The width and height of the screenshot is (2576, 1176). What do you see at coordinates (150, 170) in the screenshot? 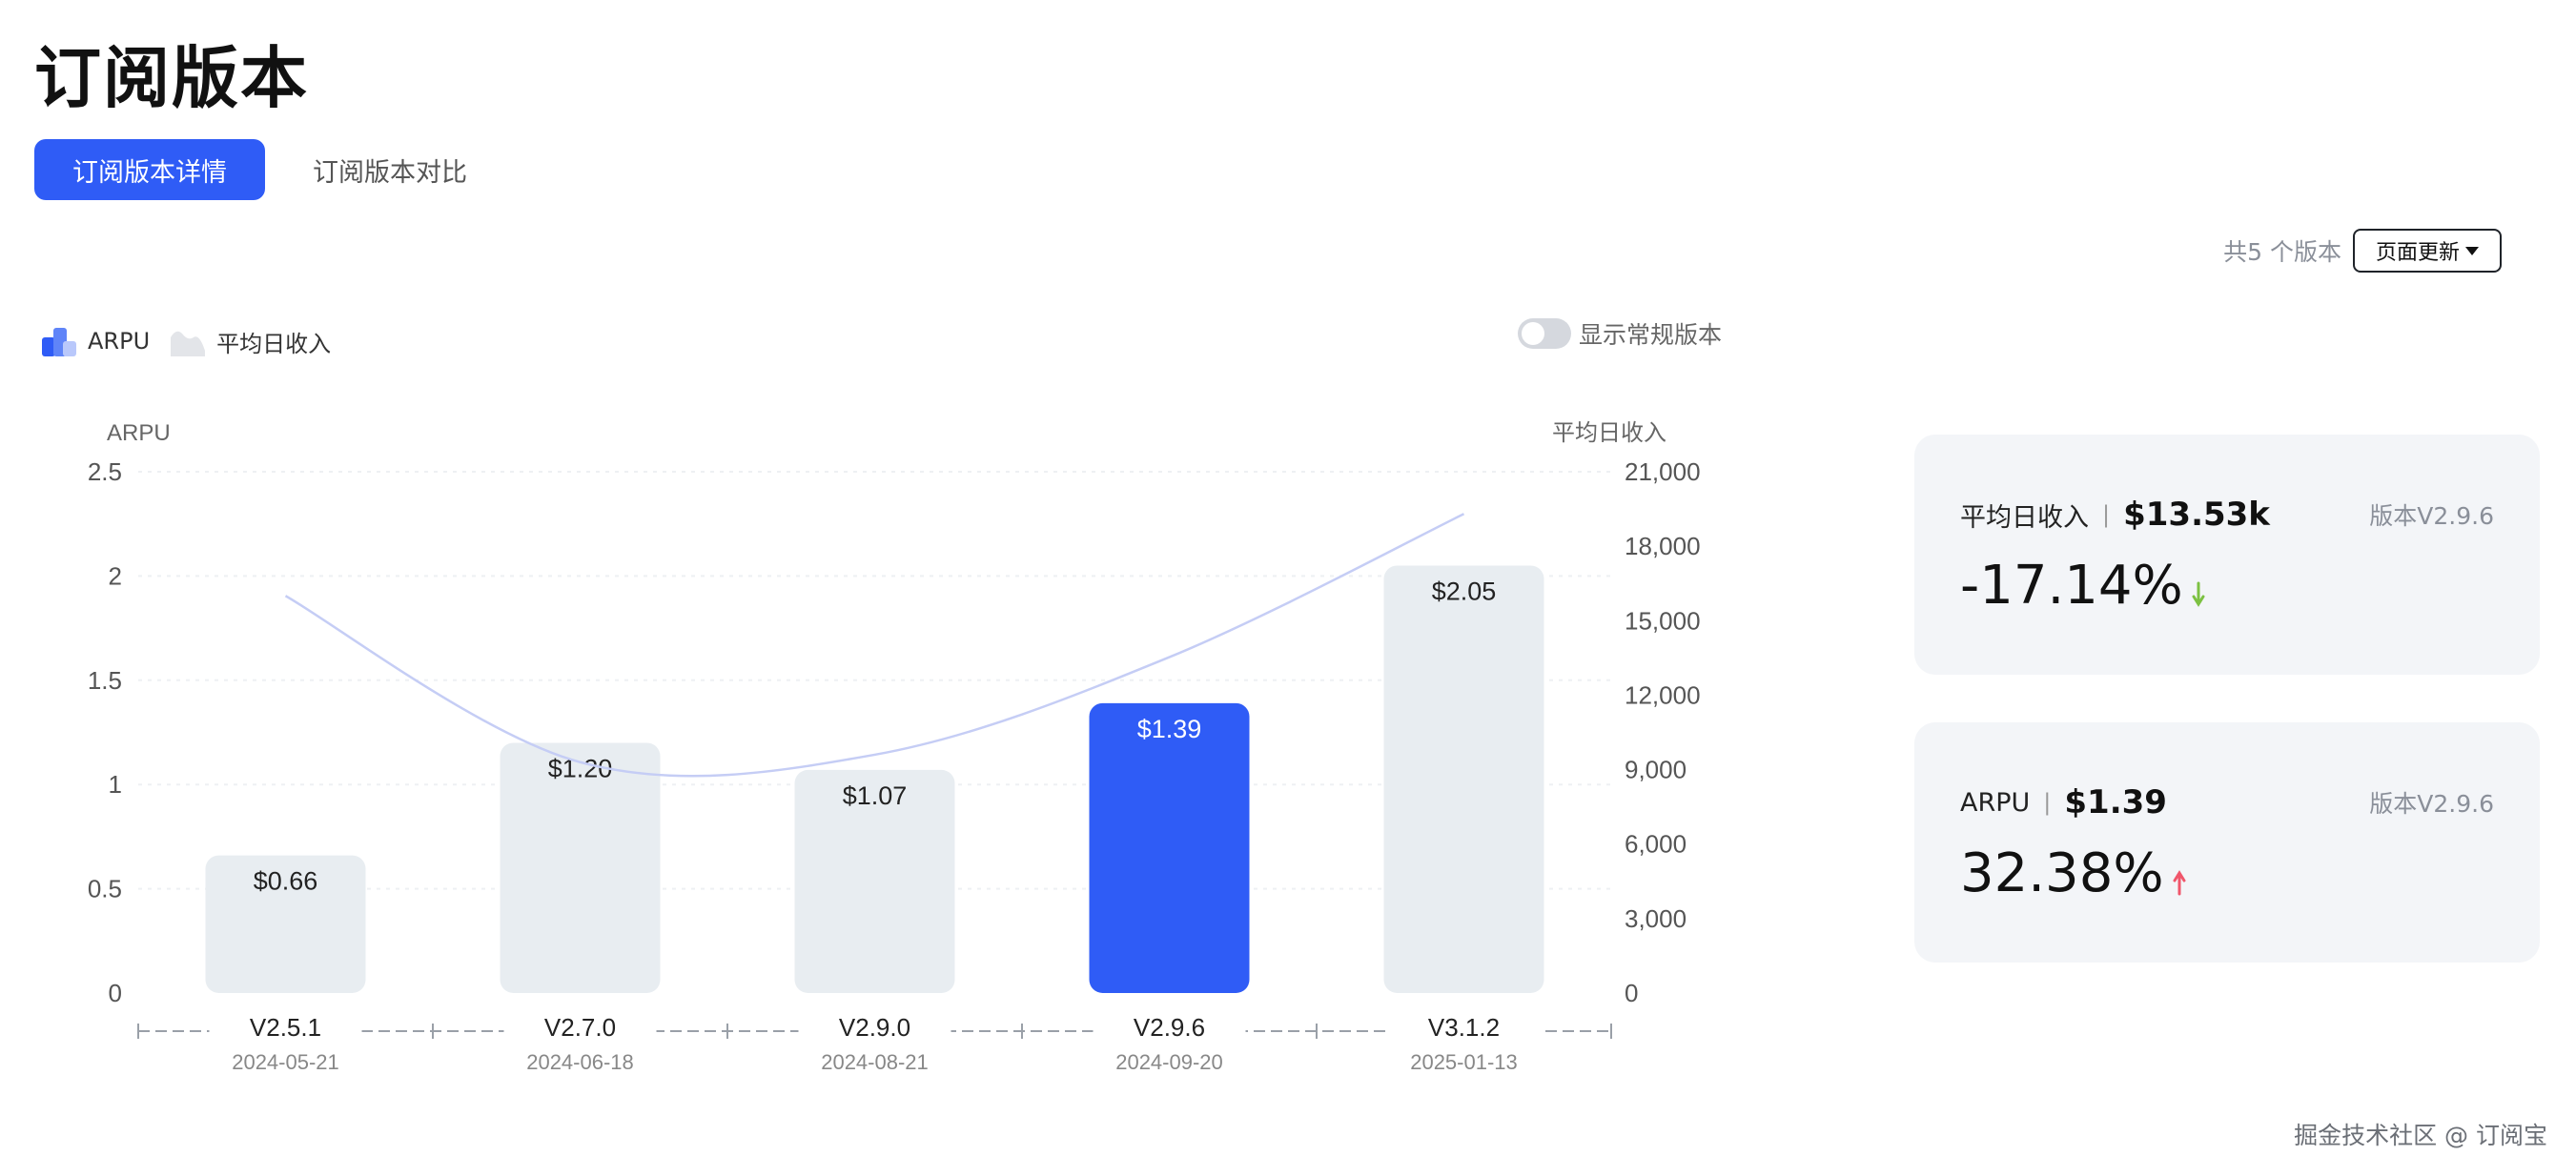
I see `tab-version-detail: 订阅版本详情` at bounding box center [150, 170].